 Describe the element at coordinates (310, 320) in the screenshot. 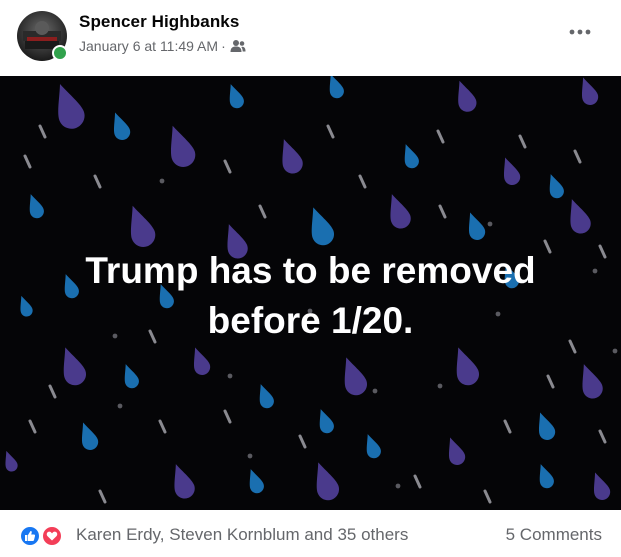

I see `post-text-line-2: before 1/20.` at that location.